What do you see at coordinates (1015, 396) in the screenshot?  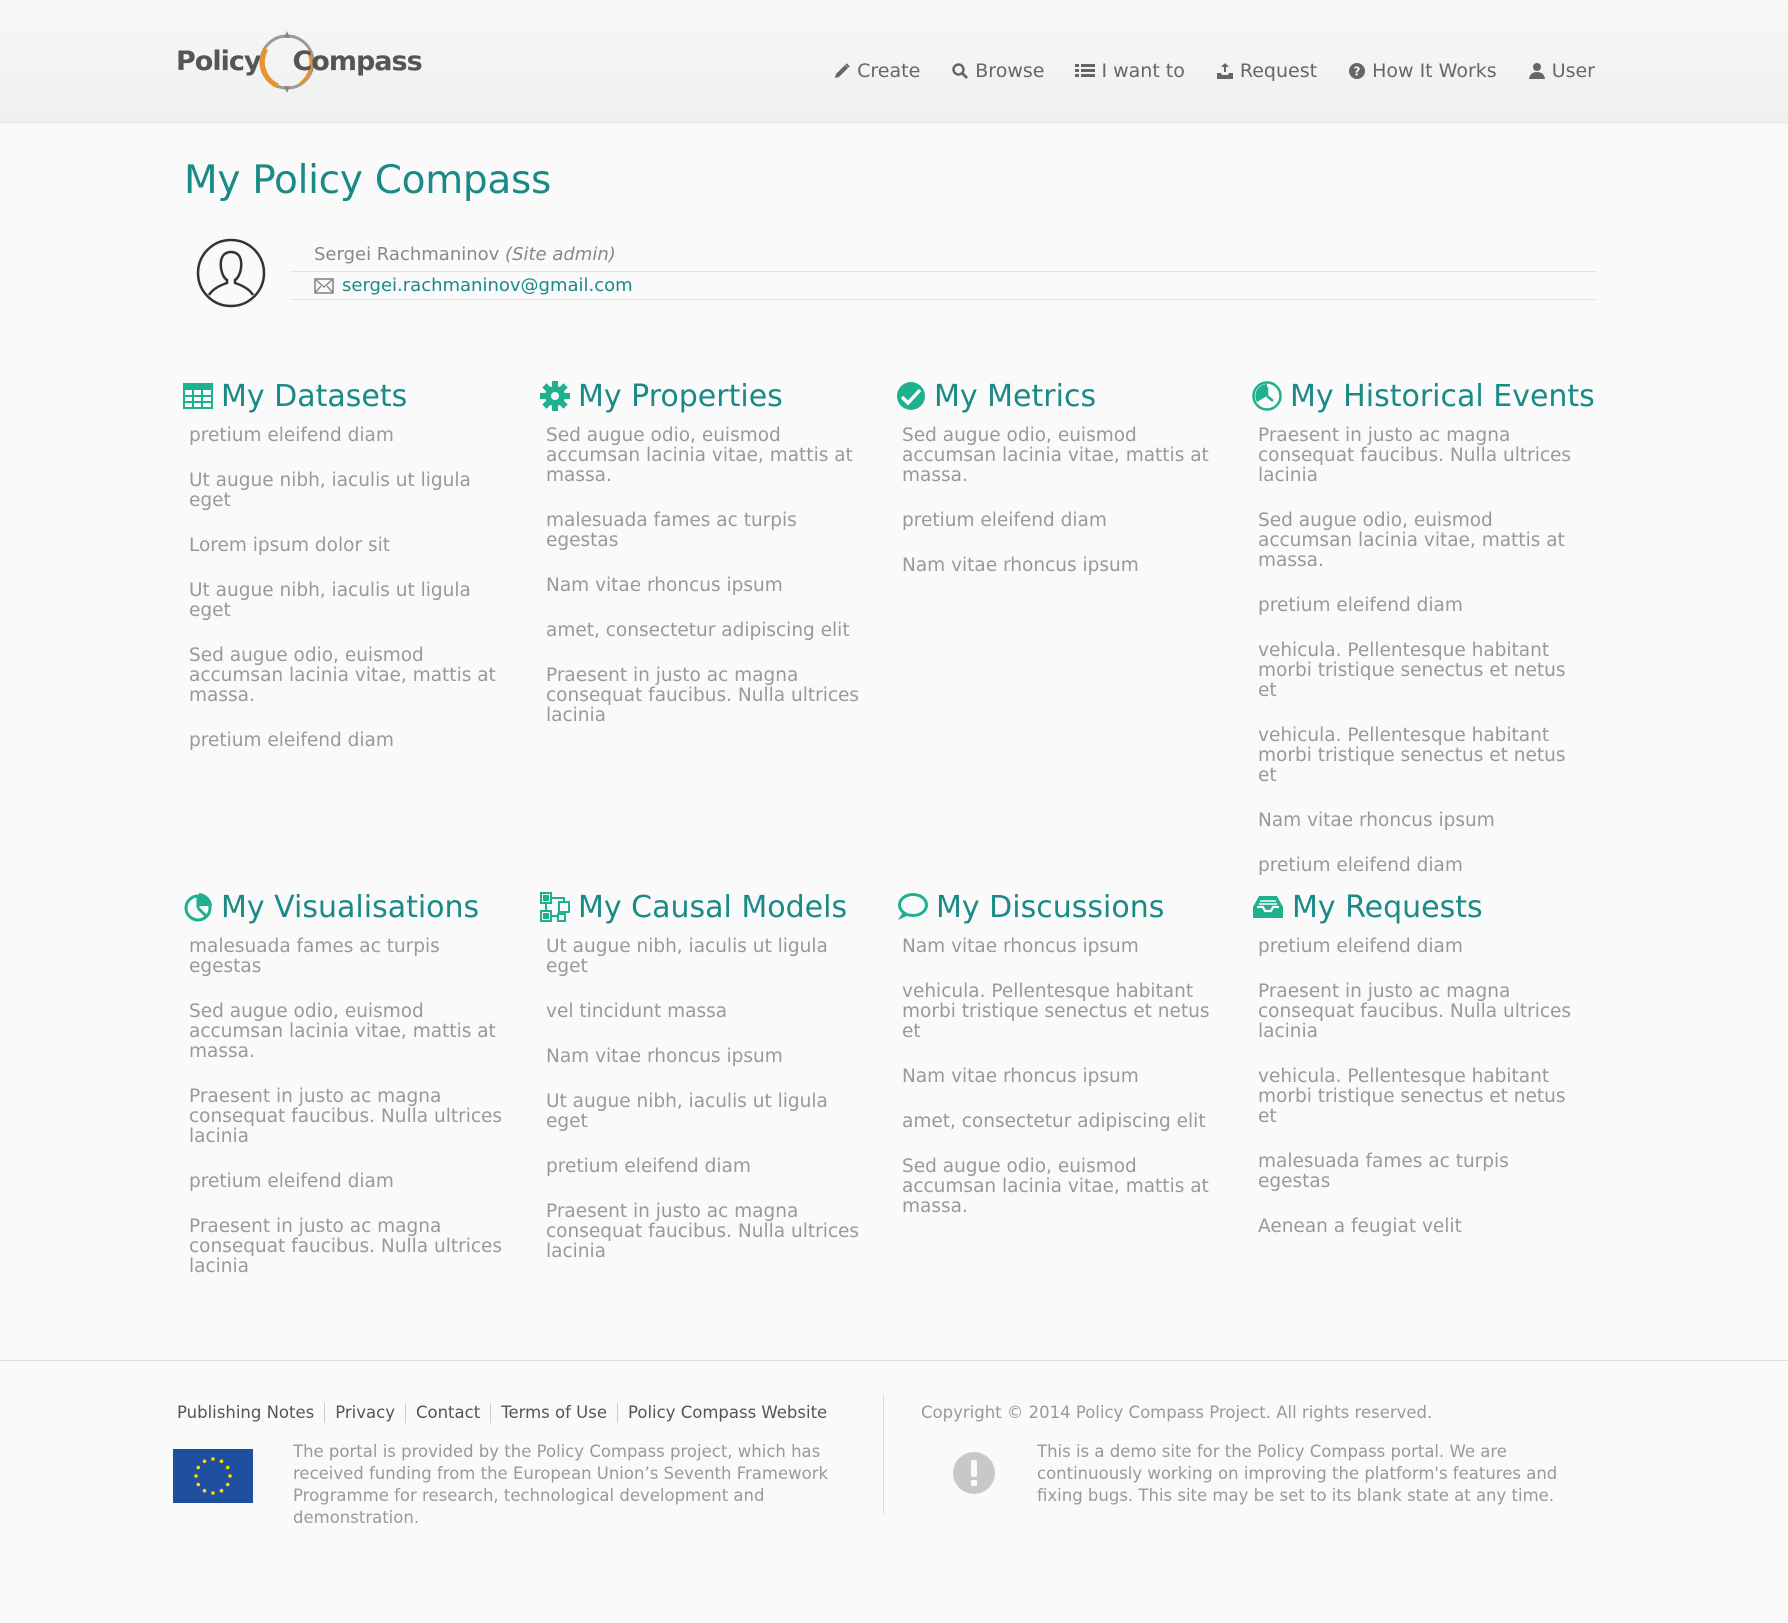 I see `section-title: My Metrics` at bounding box center [1015, 396].